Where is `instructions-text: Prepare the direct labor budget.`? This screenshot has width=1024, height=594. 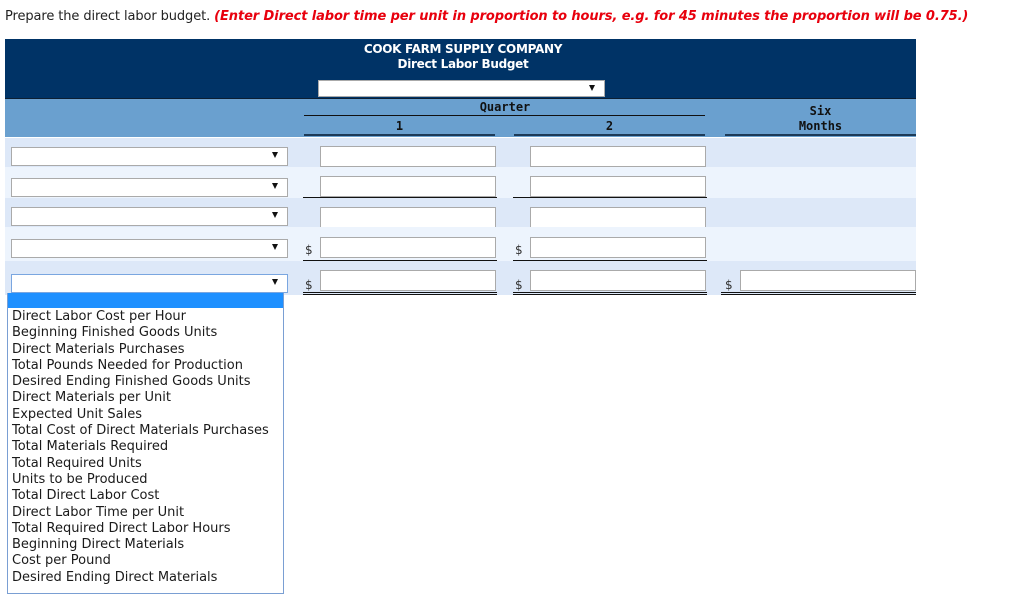
instructions-text: Prepare the direct labor budget. is located at coordinates (108, 16).